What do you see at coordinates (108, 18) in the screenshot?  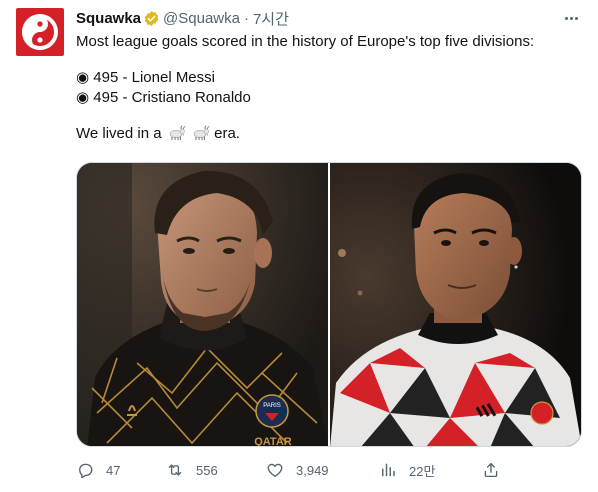 I see `author-name: Squawka` at bounding box center [108, 18].